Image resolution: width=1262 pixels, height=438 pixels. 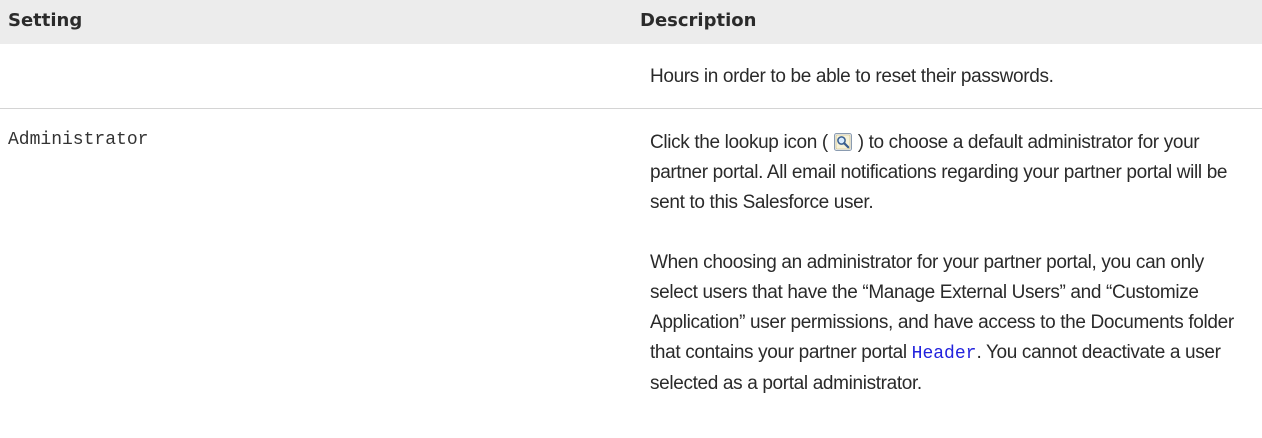 What do you see at coordinates (842, 141) in the screenshot?
I see `lookup-icon` at bounding box center [842, 141].